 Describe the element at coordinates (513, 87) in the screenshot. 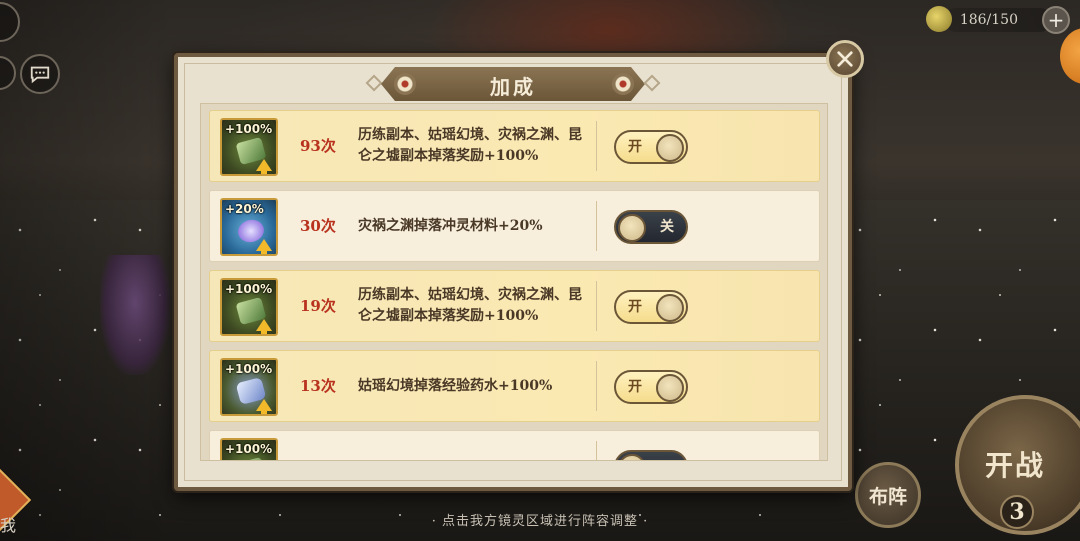

I see `dialog-title: 加成` at that location.